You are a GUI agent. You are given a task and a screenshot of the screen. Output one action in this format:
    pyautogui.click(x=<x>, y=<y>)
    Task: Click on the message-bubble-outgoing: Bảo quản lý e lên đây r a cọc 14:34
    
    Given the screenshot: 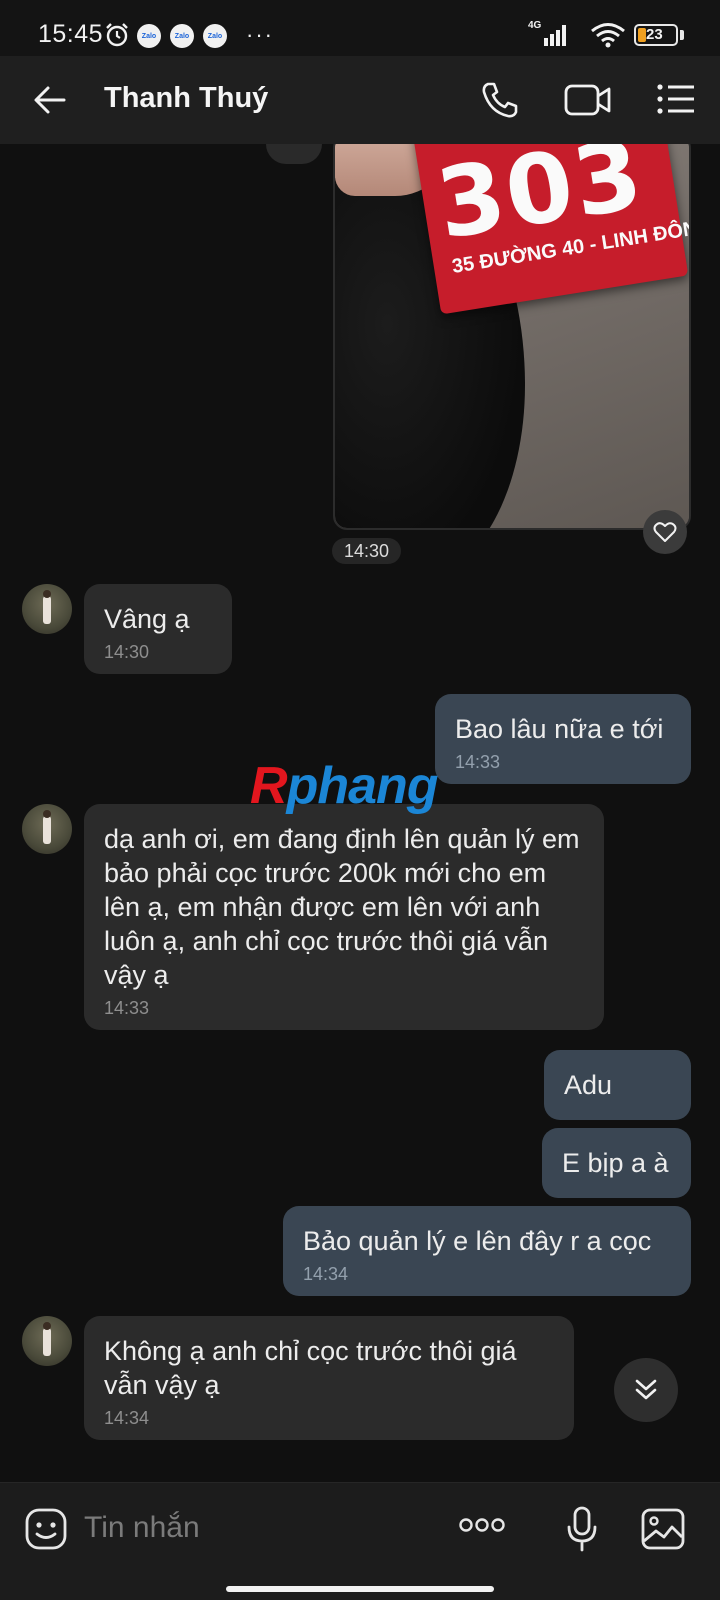 What is the action you would take?
    pyautogui.click(x=487, y=1251)
    